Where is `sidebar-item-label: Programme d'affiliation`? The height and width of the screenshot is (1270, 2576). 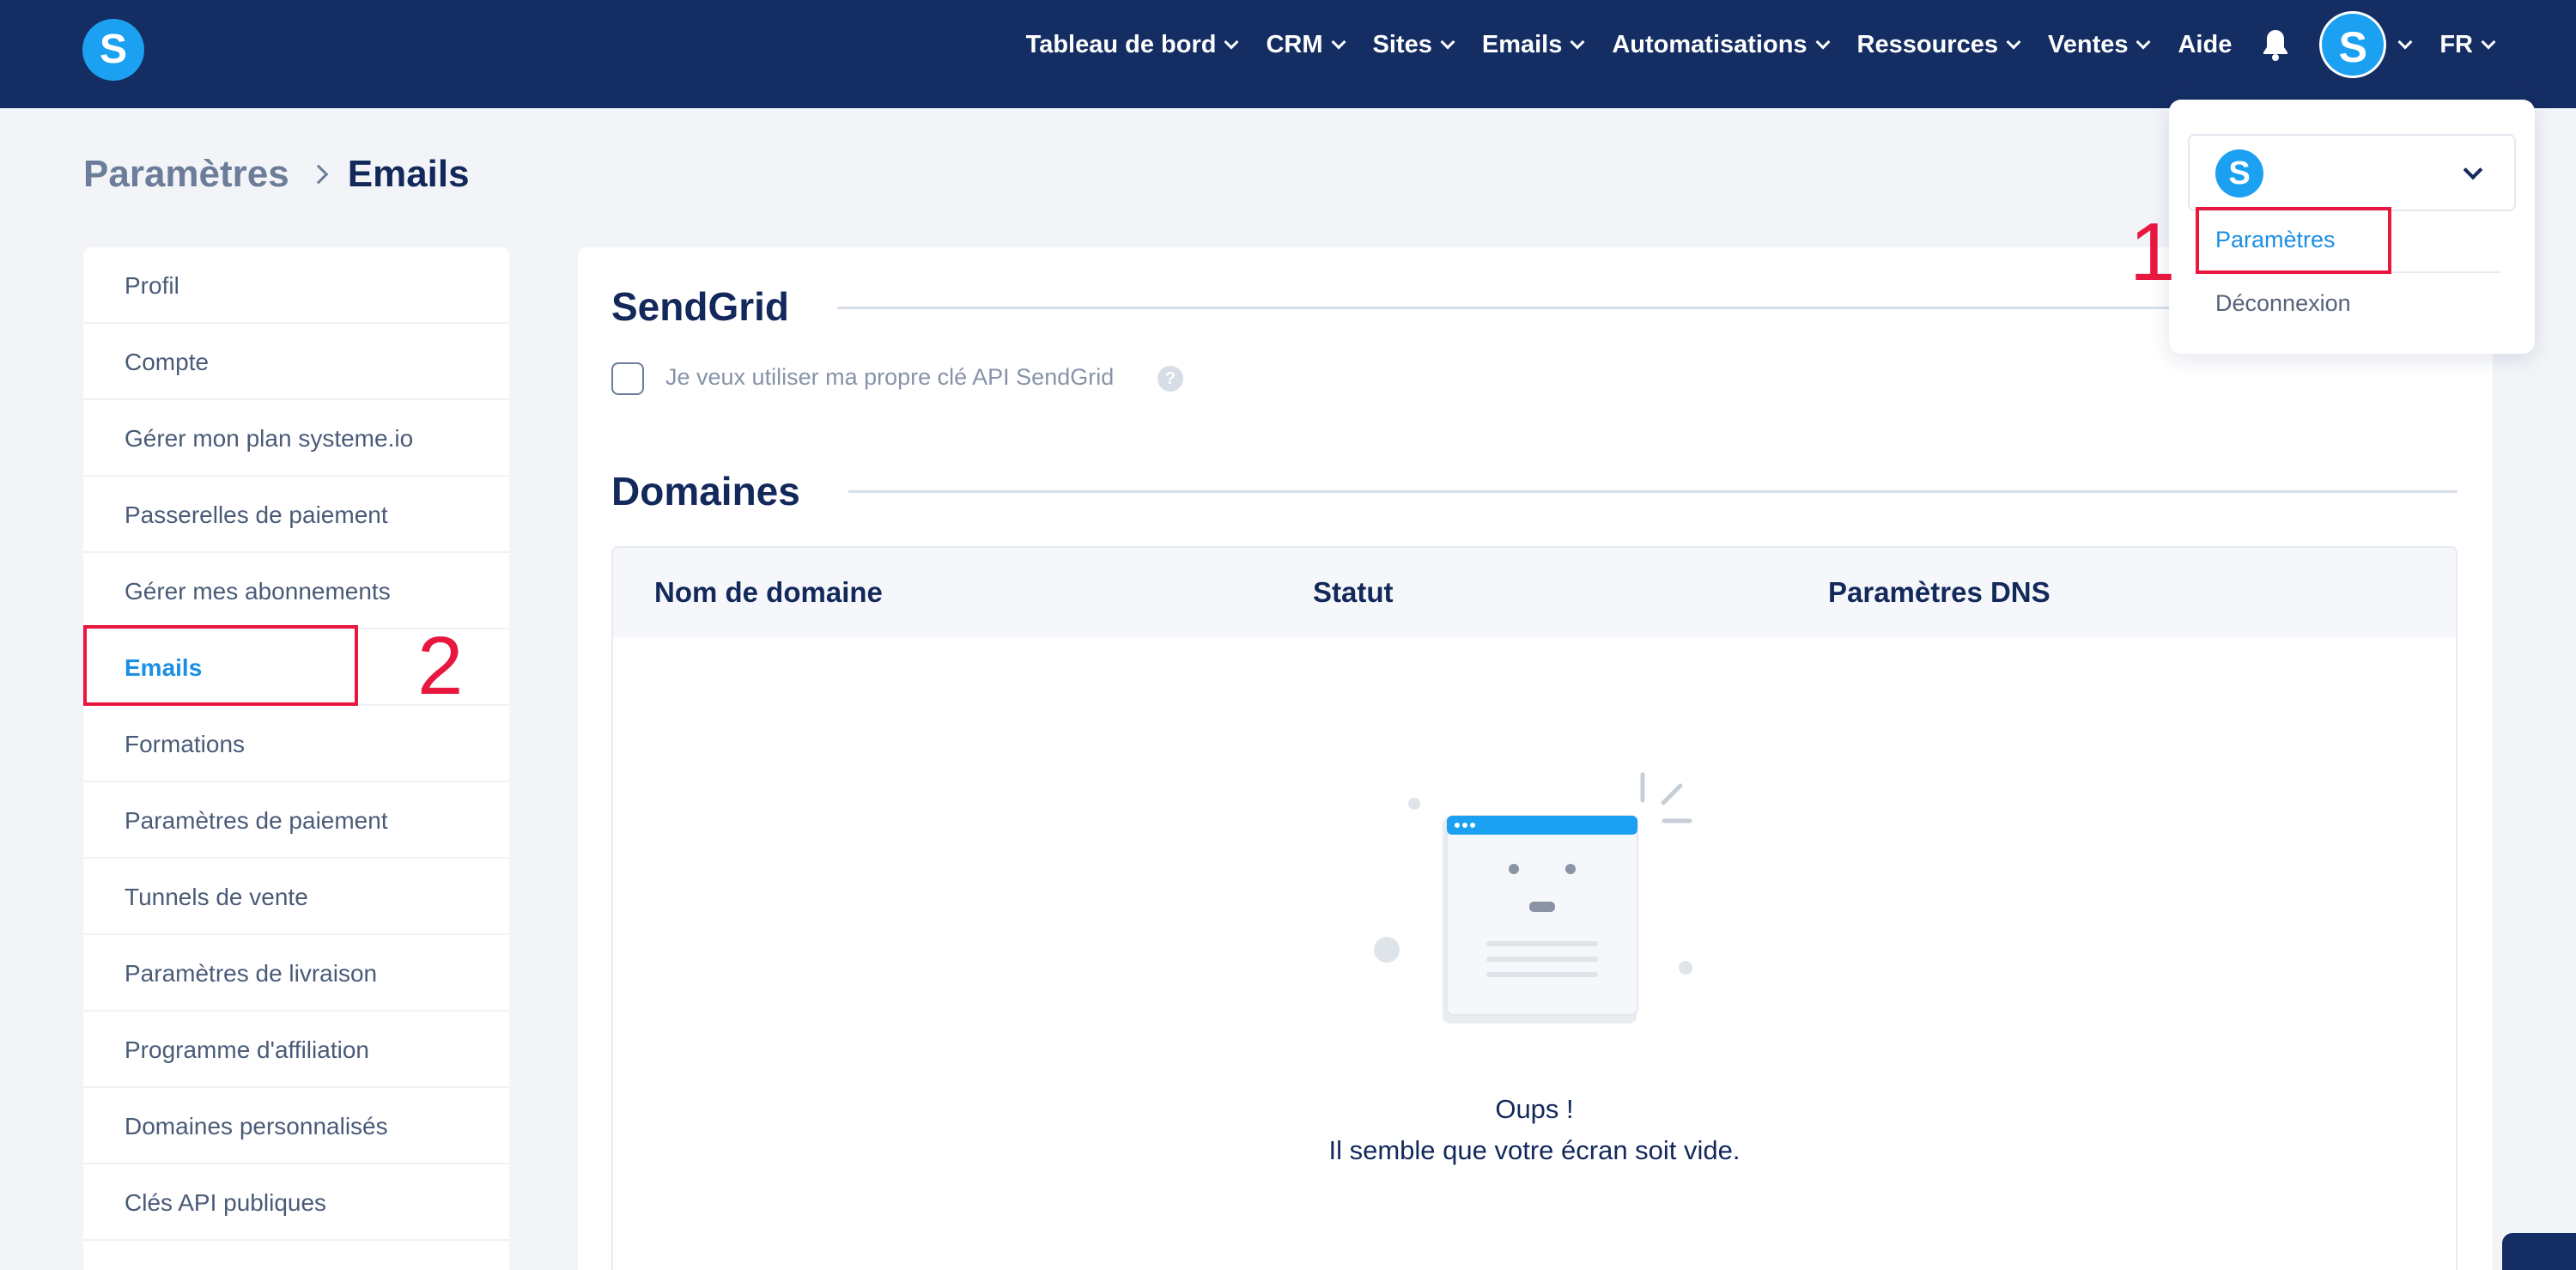 sidebar-item-label: Programme d'affiliation is located at coordinates (247, 1049).